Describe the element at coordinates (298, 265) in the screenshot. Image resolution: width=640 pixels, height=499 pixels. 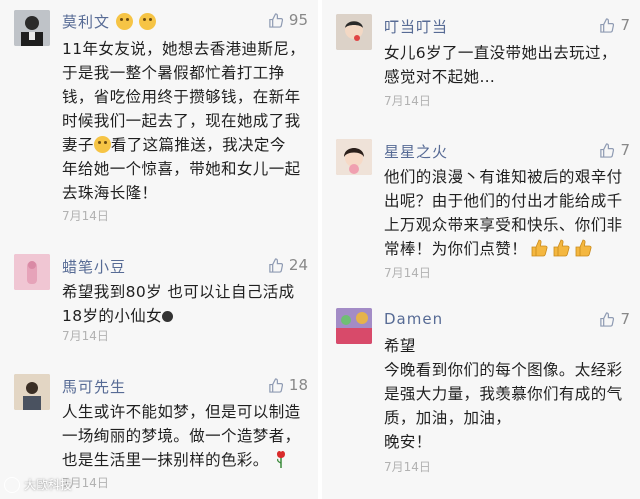
I see `like-count: 24` at that location.